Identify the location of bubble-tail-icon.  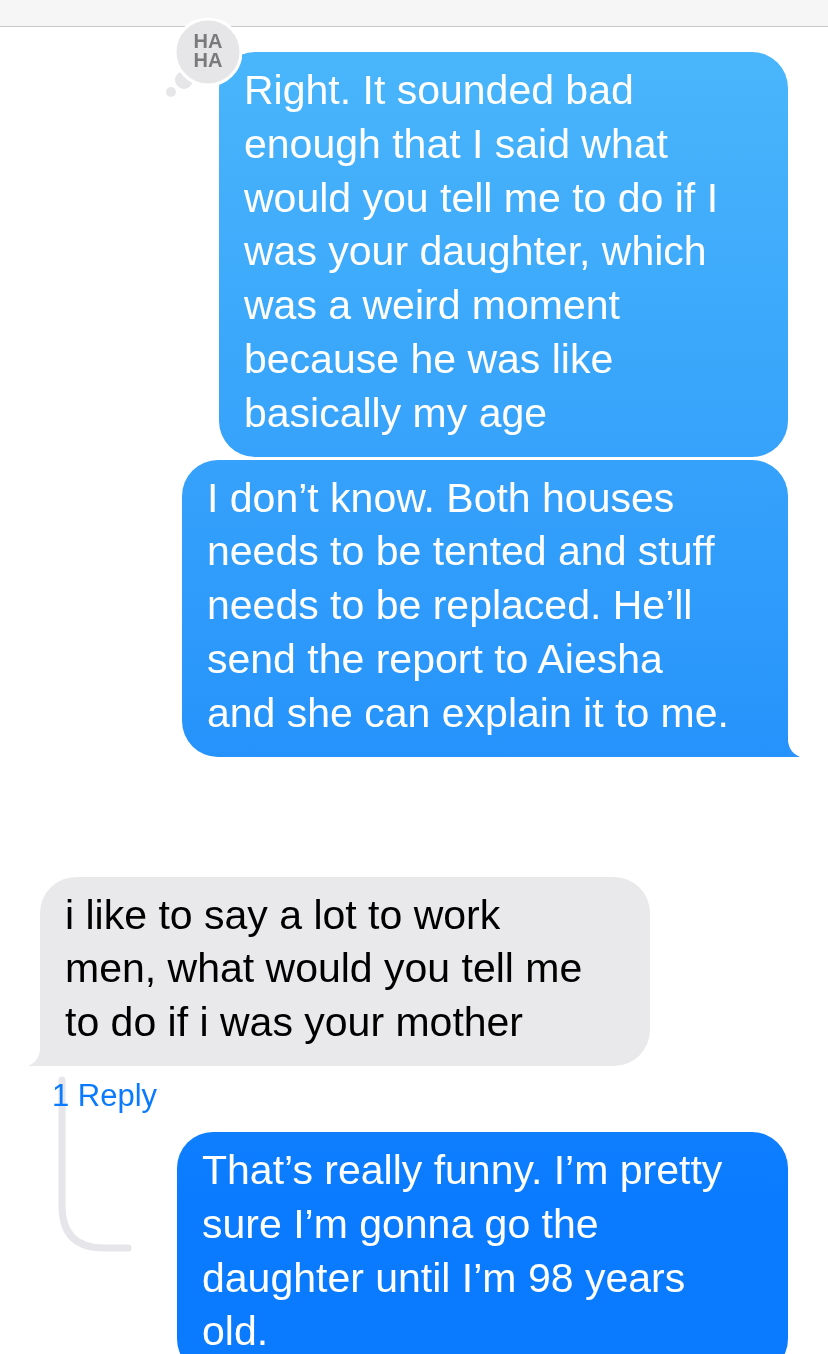
(794, 748).